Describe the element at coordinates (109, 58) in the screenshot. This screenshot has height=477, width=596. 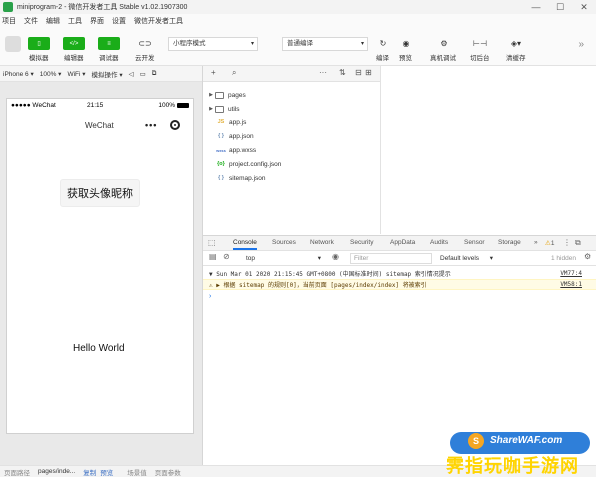
I see `debugger-label: 调试器` at that location.